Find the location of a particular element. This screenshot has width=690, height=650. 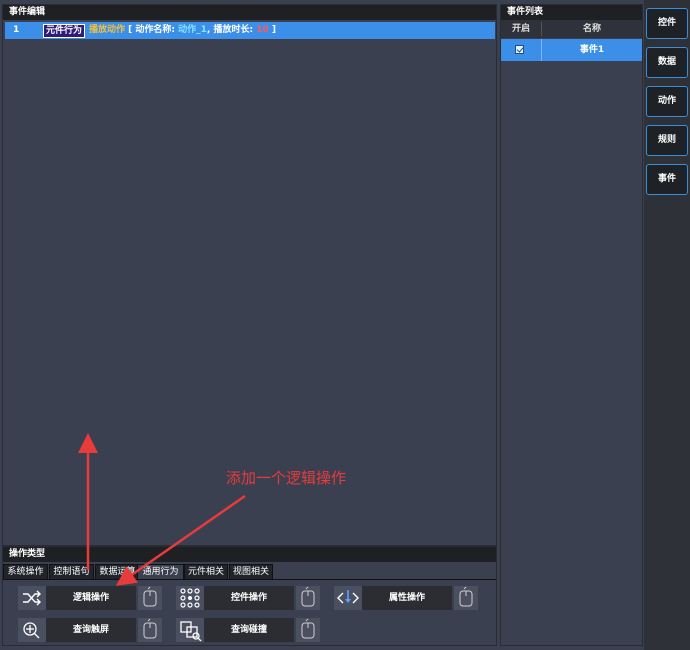

annotation-arrows is located at coordinates (162, 509).